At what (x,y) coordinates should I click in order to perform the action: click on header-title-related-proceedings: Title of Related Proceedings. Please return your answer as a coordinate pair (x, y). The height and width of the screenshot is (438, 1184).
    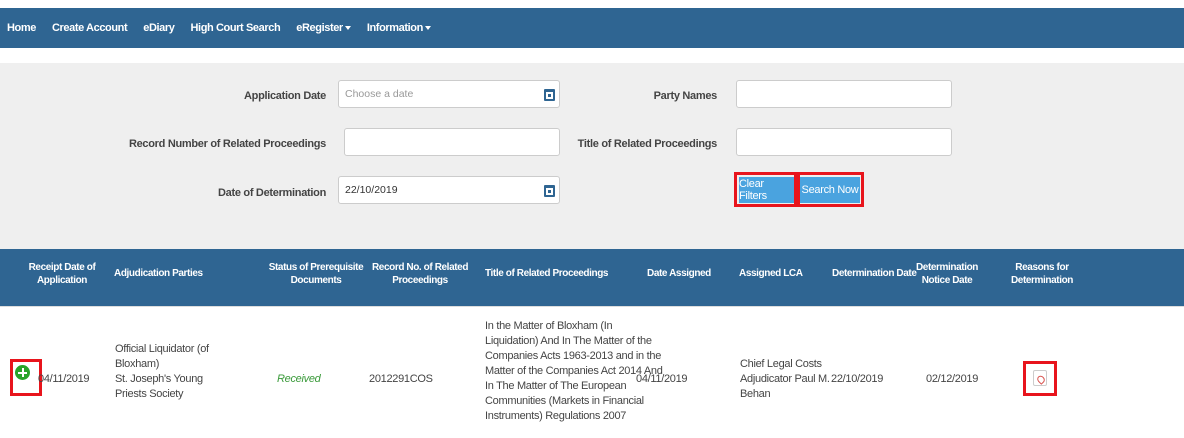
    Looking at the image, I should click on (546, 273).